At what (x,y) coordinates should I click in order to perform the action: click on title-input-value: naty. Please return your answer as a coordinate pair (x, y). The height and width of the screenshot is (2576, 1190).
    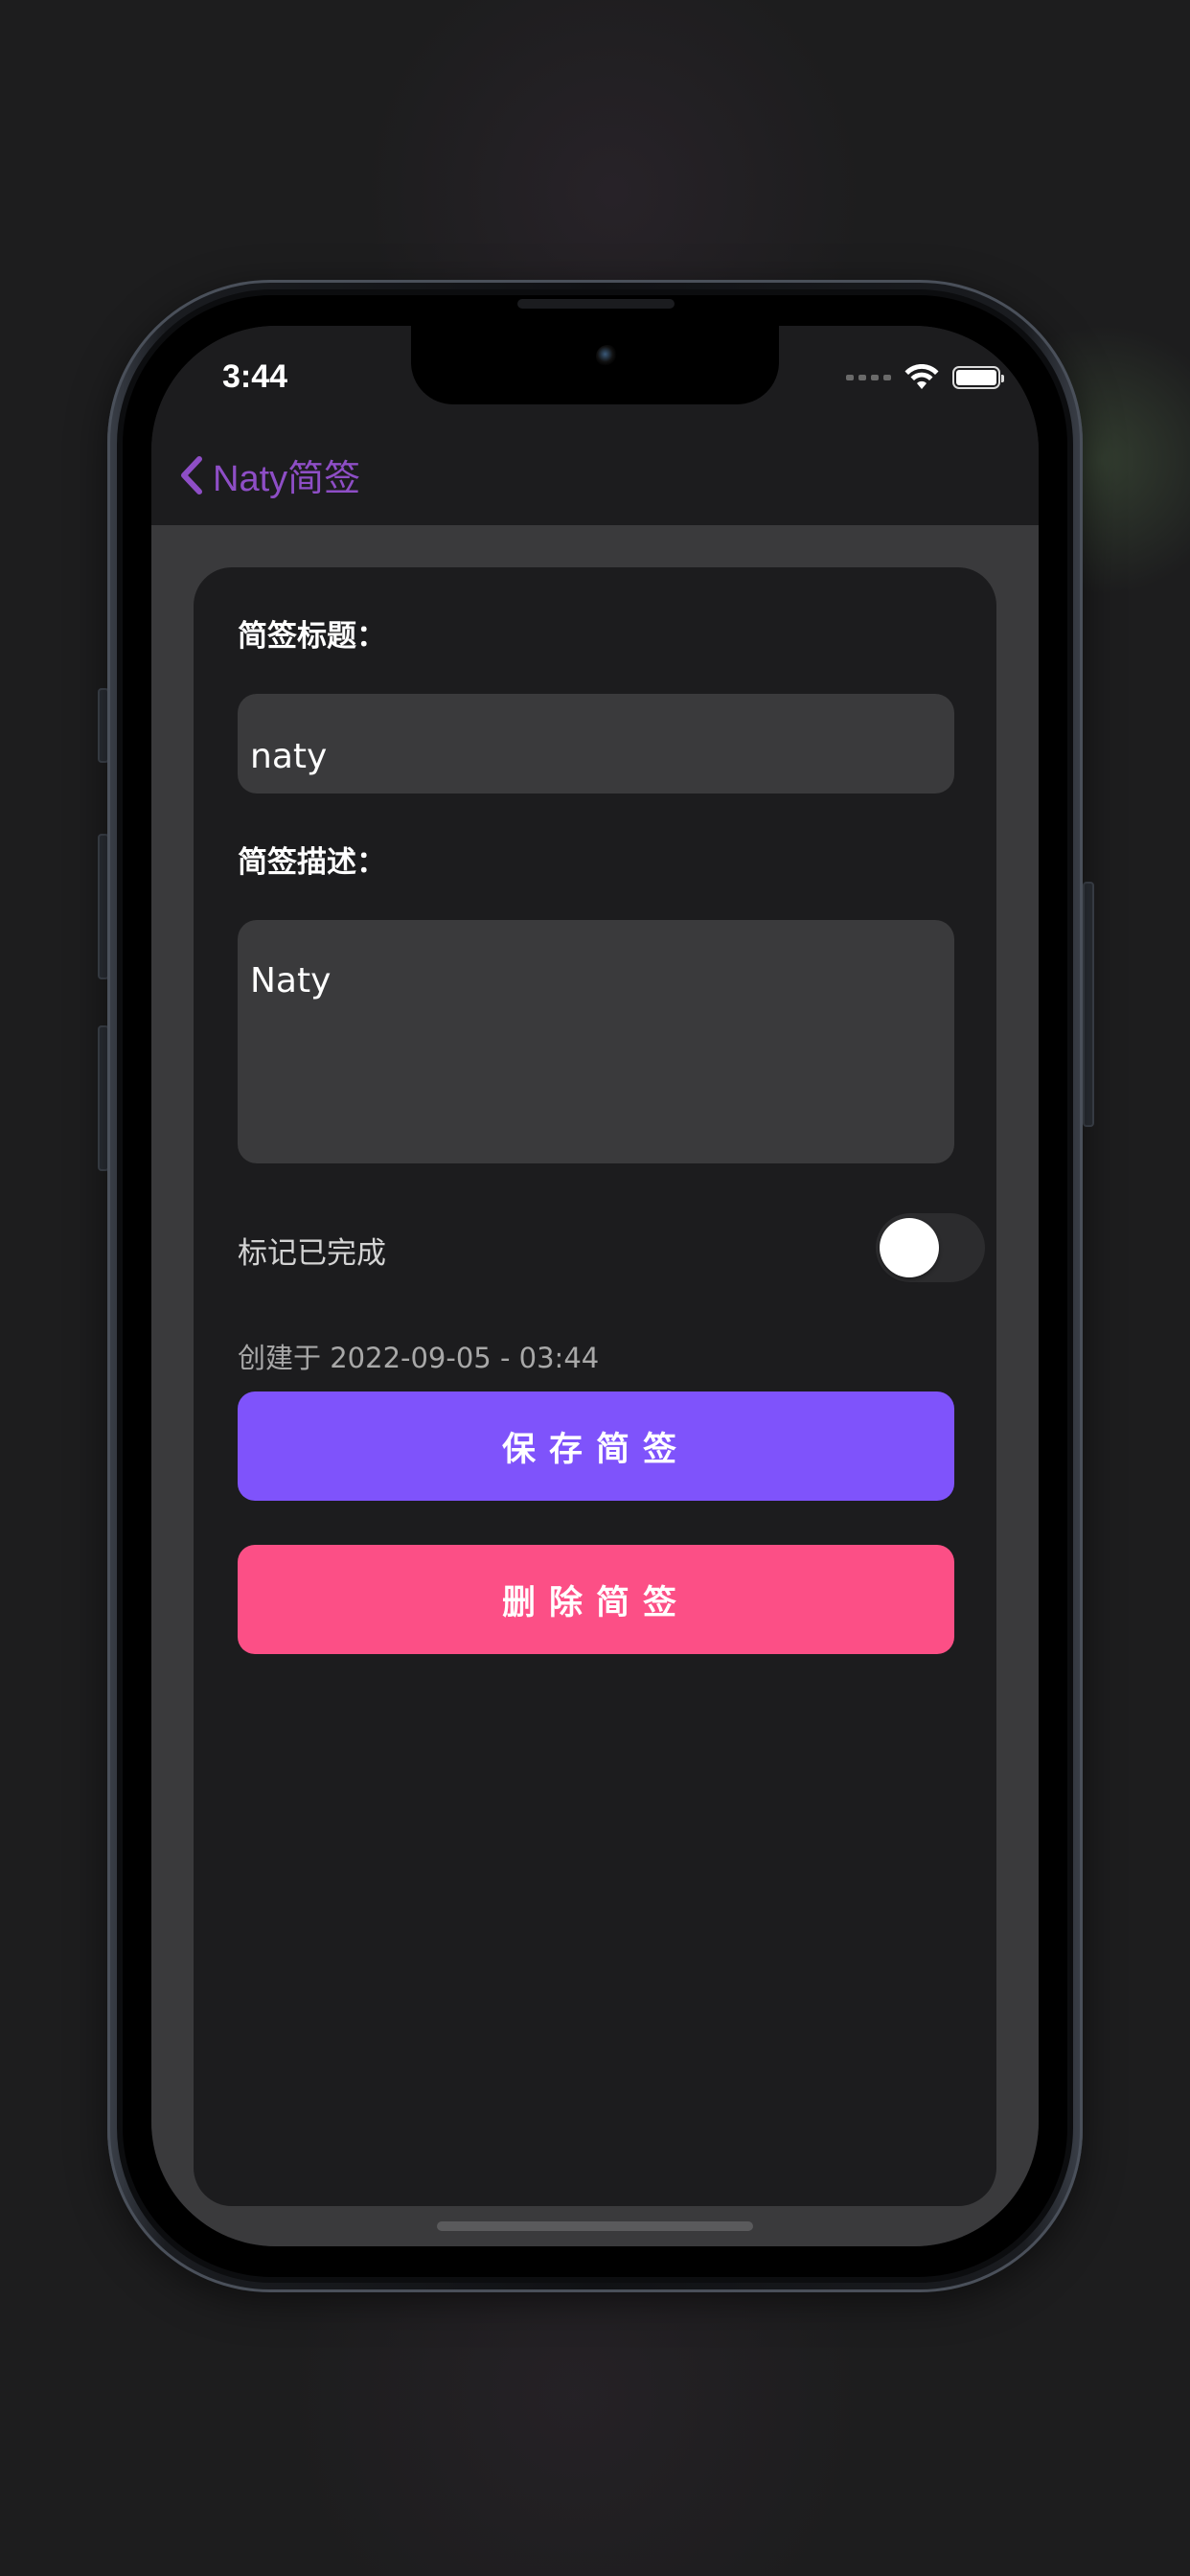
    Looking at the image, I should click on (289, 757).